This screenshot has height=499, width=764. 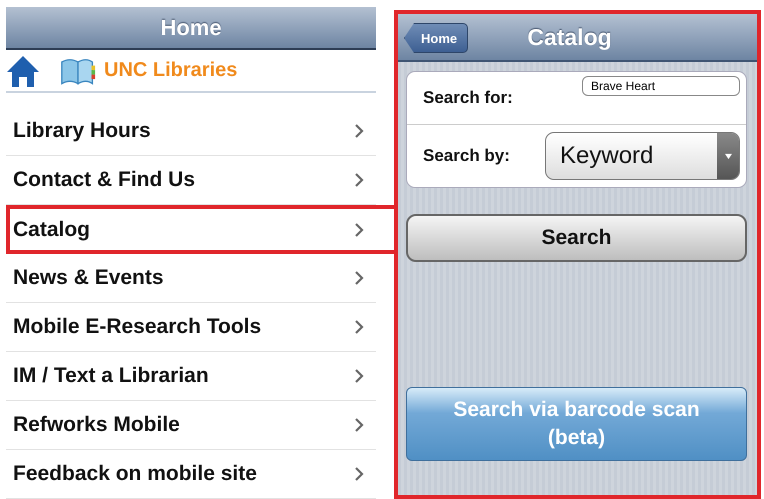 I want to click on dropdown-arrow-icon, so click(x=728, y=156).